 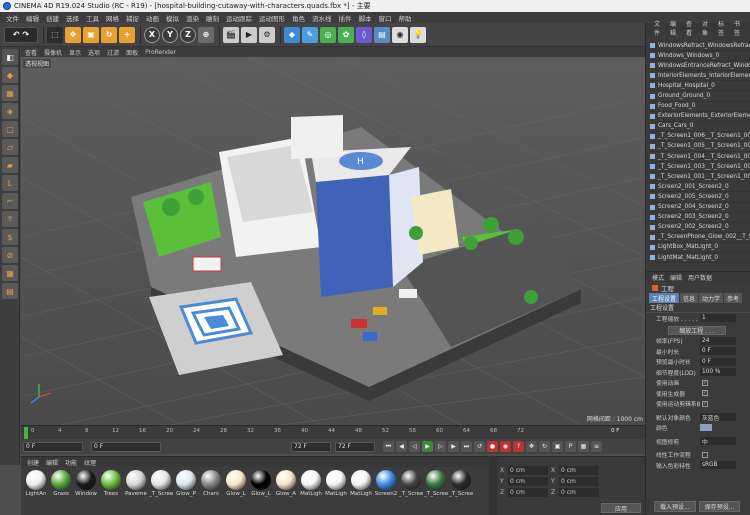 What do you see at coordinates (700, 76) in the screenshot?
I see `object-list-item: InteriorElements_InteriorElements_0` at bounding box center [700, 76].